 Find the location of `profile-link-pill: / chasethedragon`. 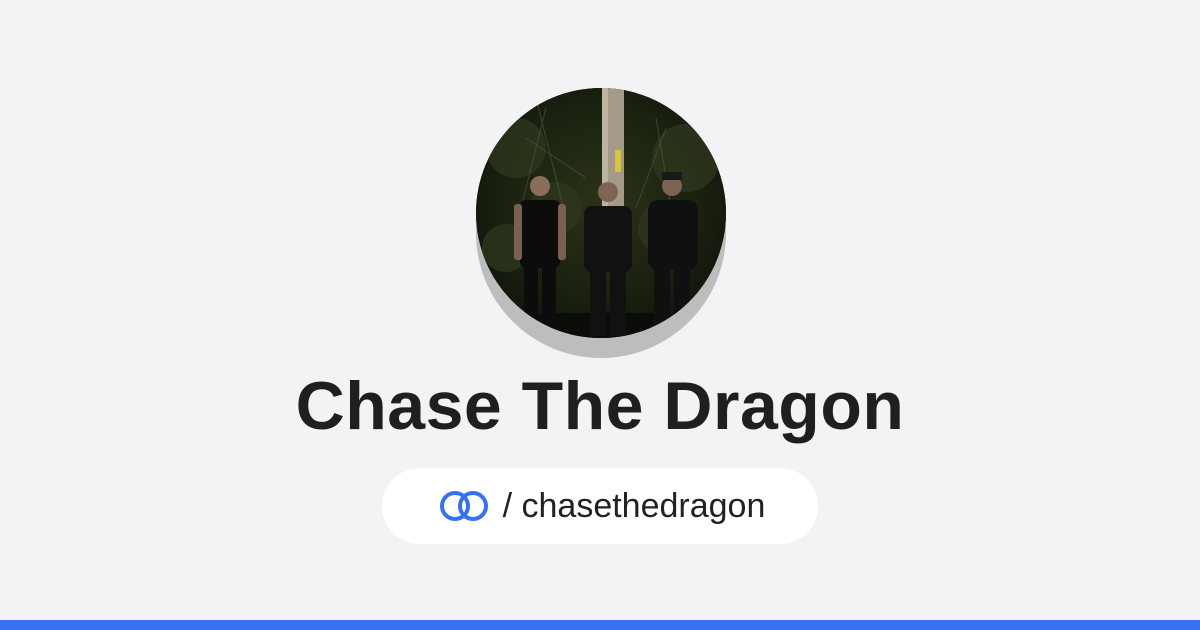

profile-link-pill: / chasethedragon is located at coordinates (600, 506).